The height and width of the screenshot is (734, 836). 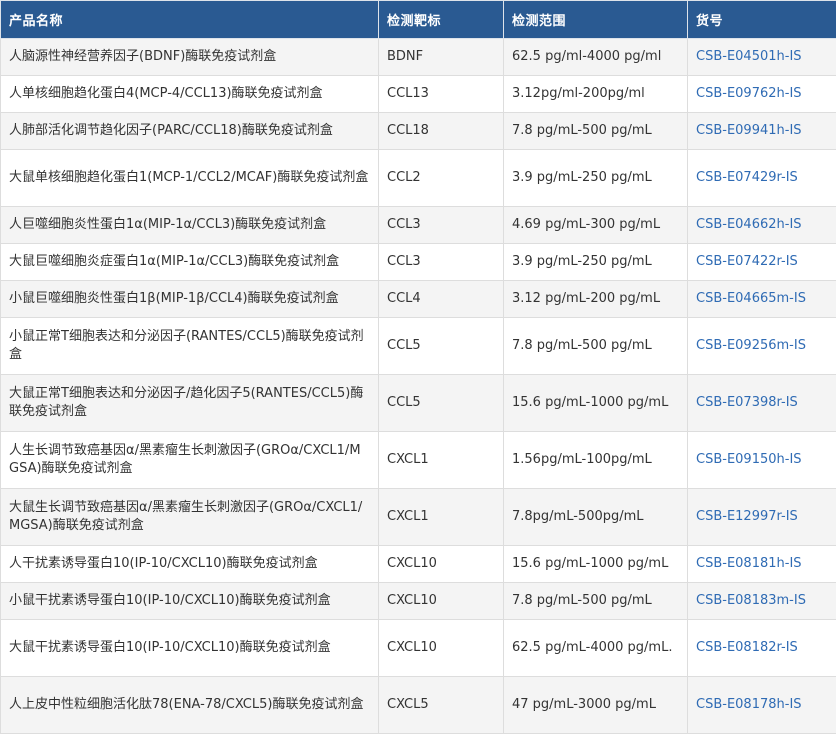 I want to click on catalog-link: CSB-E09941h-IS, so click(x=762, y=131).